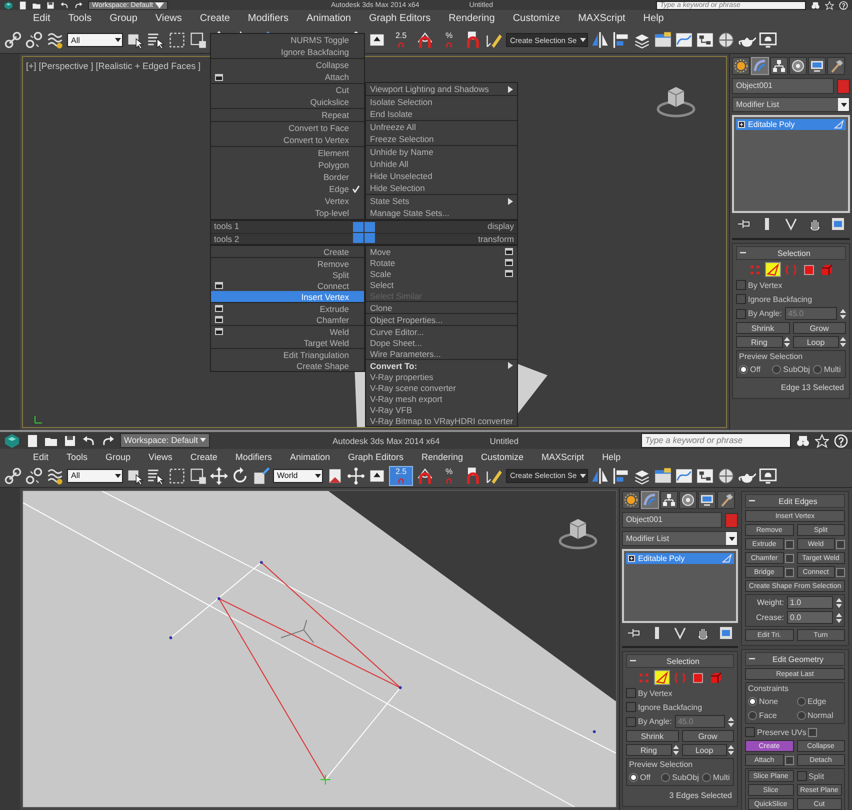  Describe the element at coordinates (795, 659) in the screenshot. I see `rollout-header: Edit Geometry` at that location.